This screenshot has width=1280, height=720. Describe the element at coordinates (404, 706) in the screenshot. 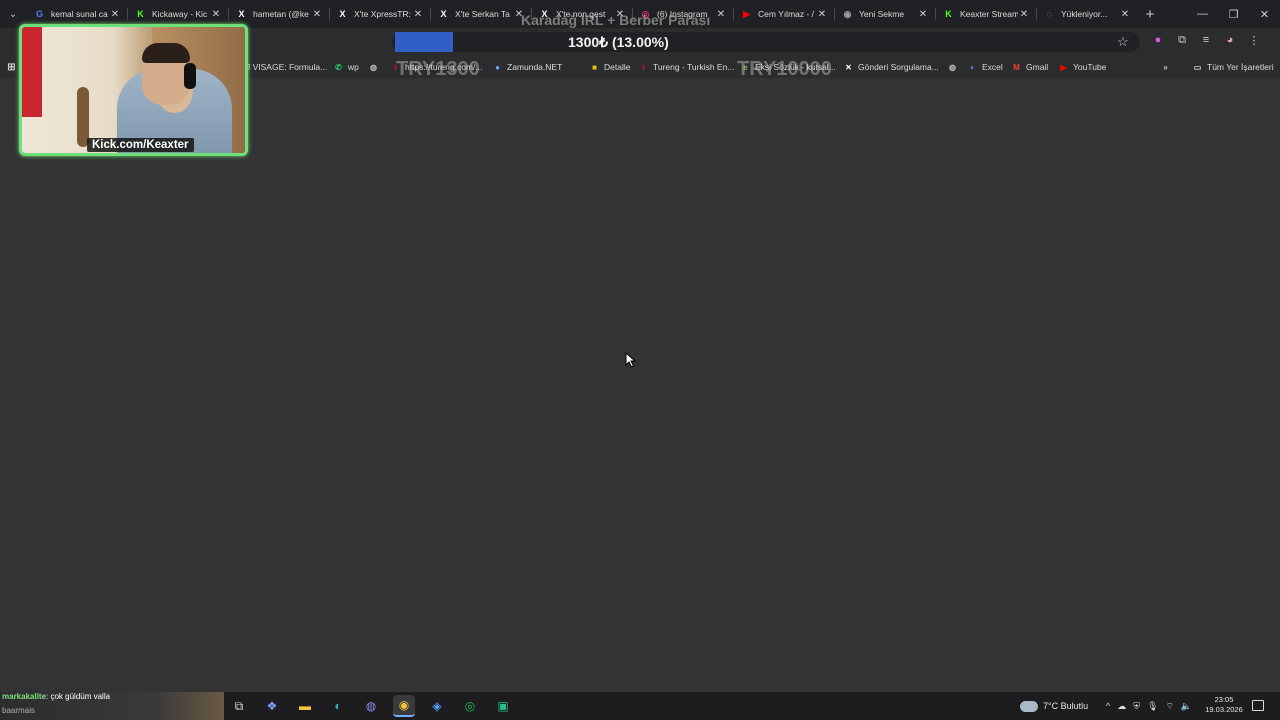

I see `chrome-icon: ◉` at that location.